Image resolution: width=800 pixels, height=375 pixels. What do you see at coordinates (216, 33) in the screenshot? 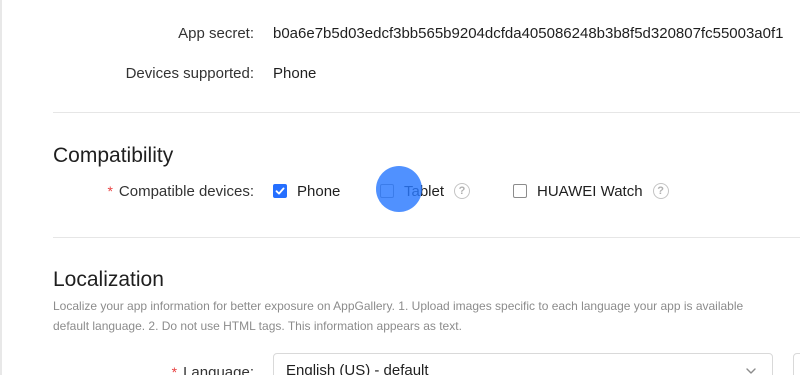
I see `app-secret-label: App secret:` at bounding box center [216, 33].